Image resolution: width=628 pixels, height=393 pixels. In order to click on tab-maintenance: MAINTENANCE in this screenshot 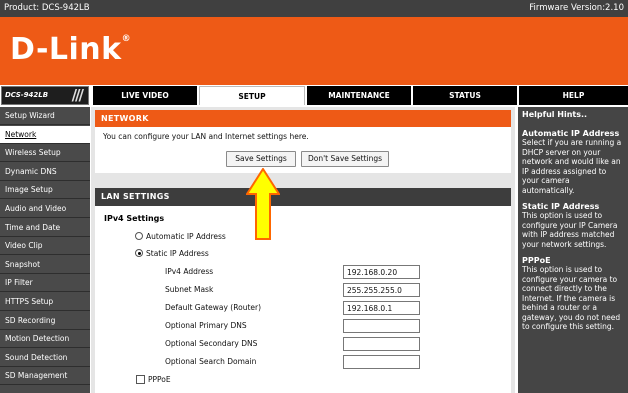, I will do `click(359, 95)`.